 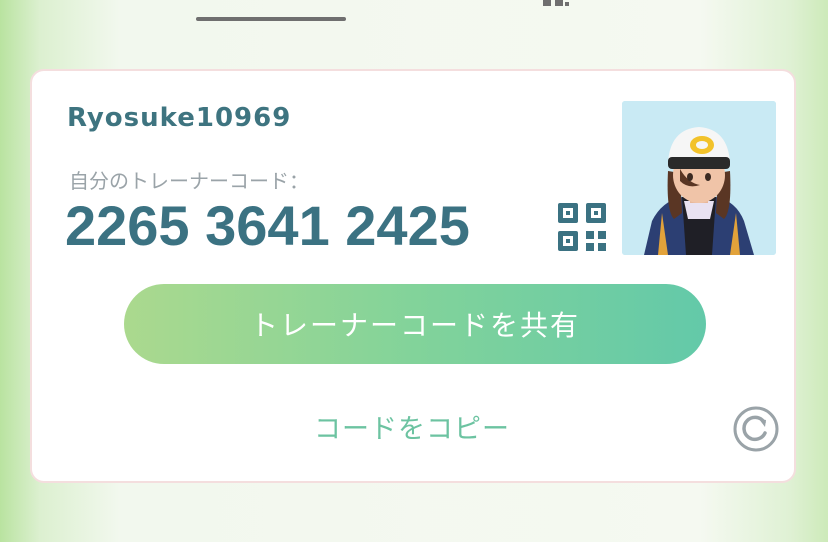 I want to click on trainer-username: Ryosuke10969, so click(x=179, y=118).